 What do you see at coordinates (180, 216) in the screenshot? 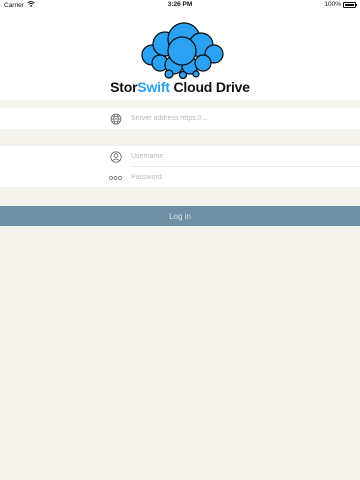
I see `login-button: Log in` at bounding box center [180, 216].